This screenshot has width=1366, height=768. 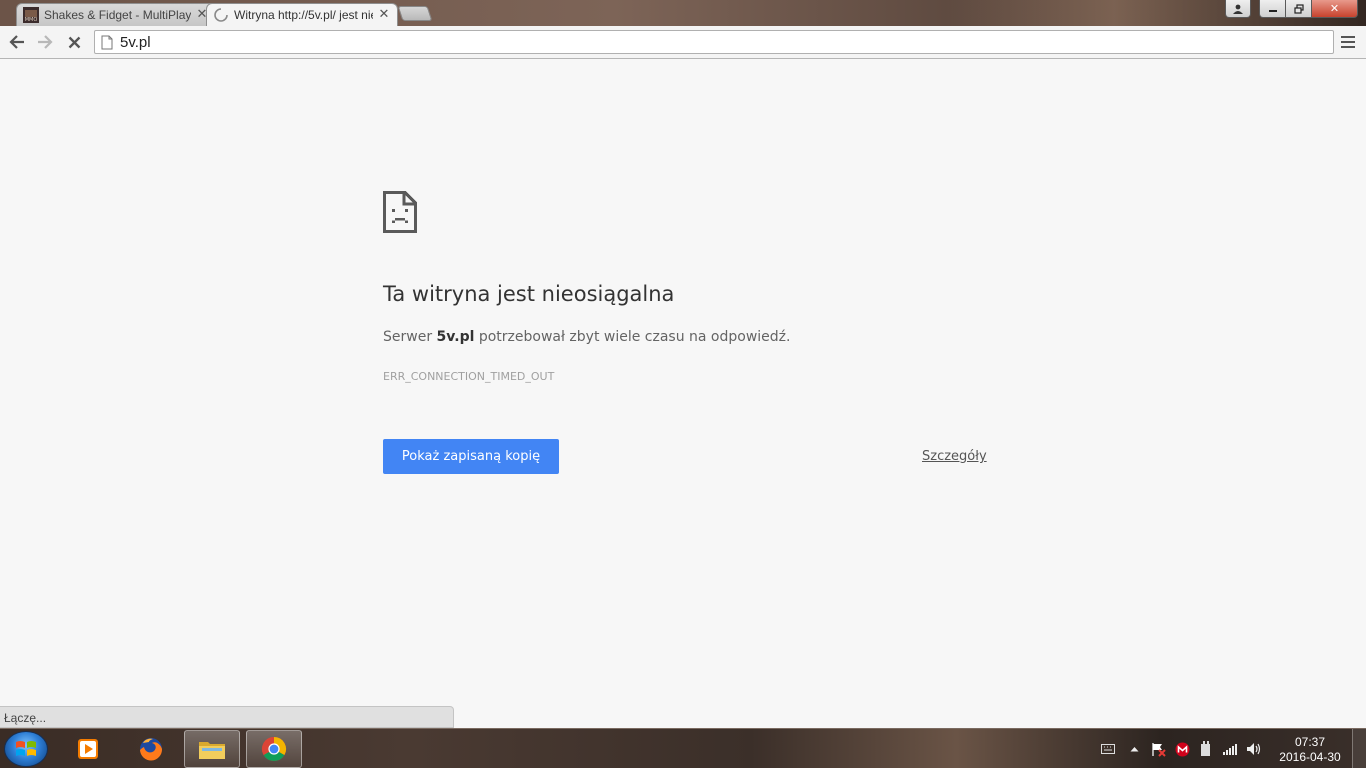 I want to click on forward-arrow-icon, so click(x=45, y=42).